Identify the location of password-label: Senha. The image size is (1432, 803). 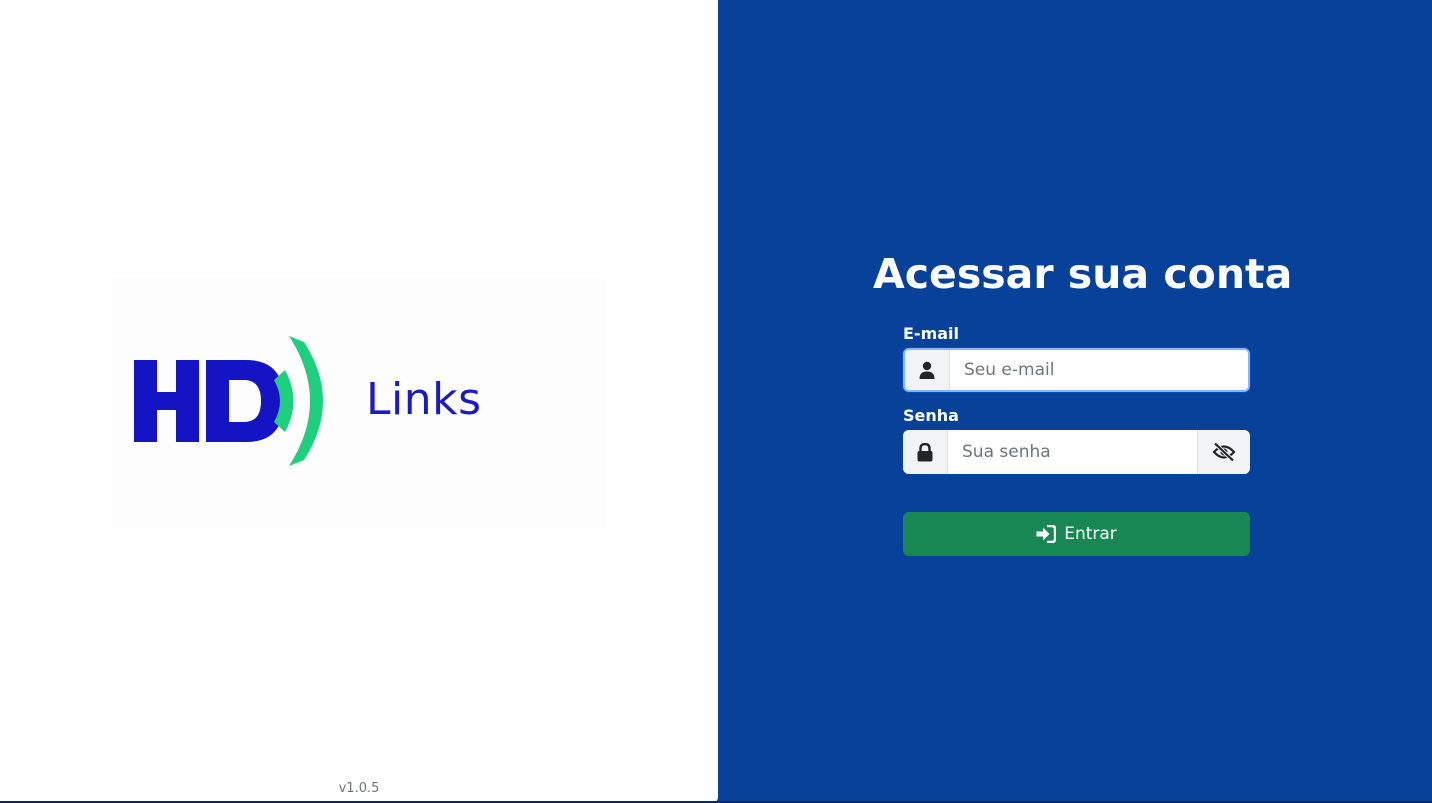
(931, 415).